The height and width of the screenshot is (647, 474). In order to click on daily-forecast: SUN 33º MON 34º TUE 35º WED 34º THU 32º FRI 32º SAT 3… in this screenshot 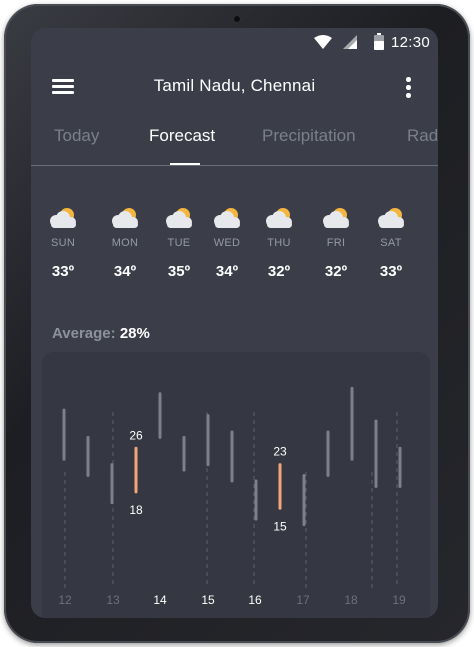, I will do `click(234, 251)`.